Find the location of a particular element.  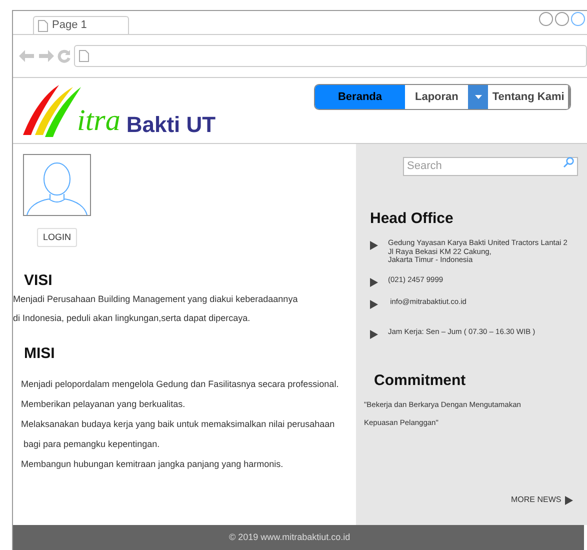

logo-name: Bakti UT is located at coordinates (171, 125).